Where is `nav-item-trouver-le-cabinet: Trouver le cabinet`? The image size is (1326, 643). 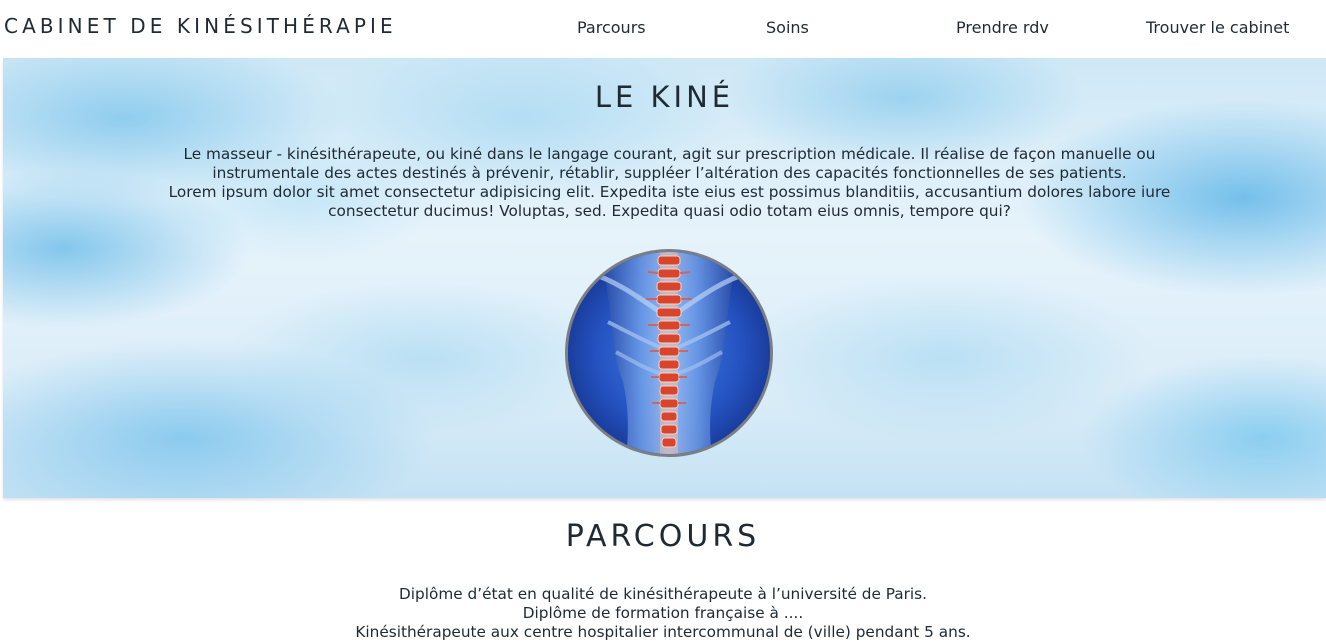 nav-item-trouver-le-cabinet: Trouver le cabinet is located at coordinates (1217, 27).